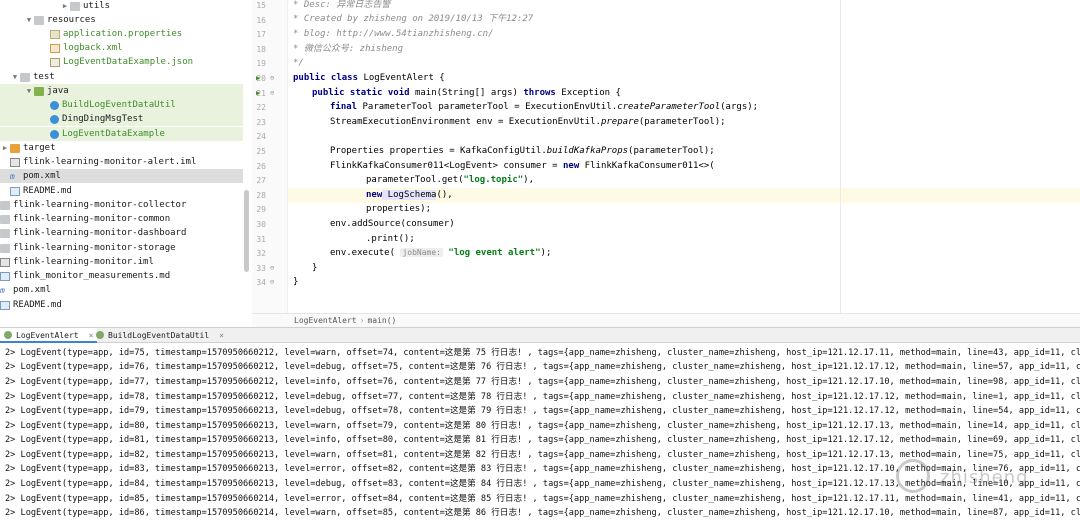 The image size is (1080, 529). Describe the element at coordinates (5, 262) in the screenshot. I see `iml-file-icon` at that location.